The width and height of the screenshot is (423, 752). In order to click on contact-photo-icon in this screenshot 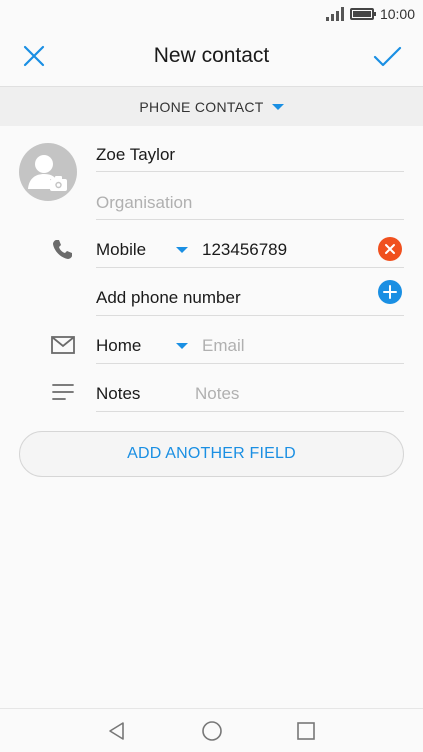, I will do `click(47, 173)`.